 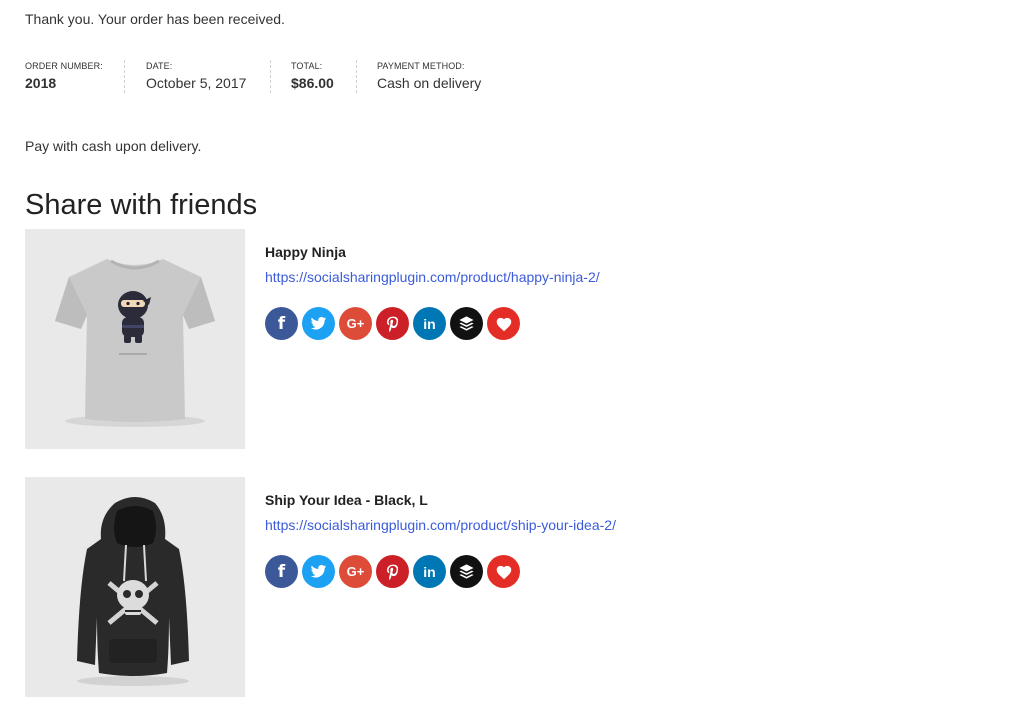 I want to click on order-payment-value: Cash on delivery, so click(x=429, y=83).